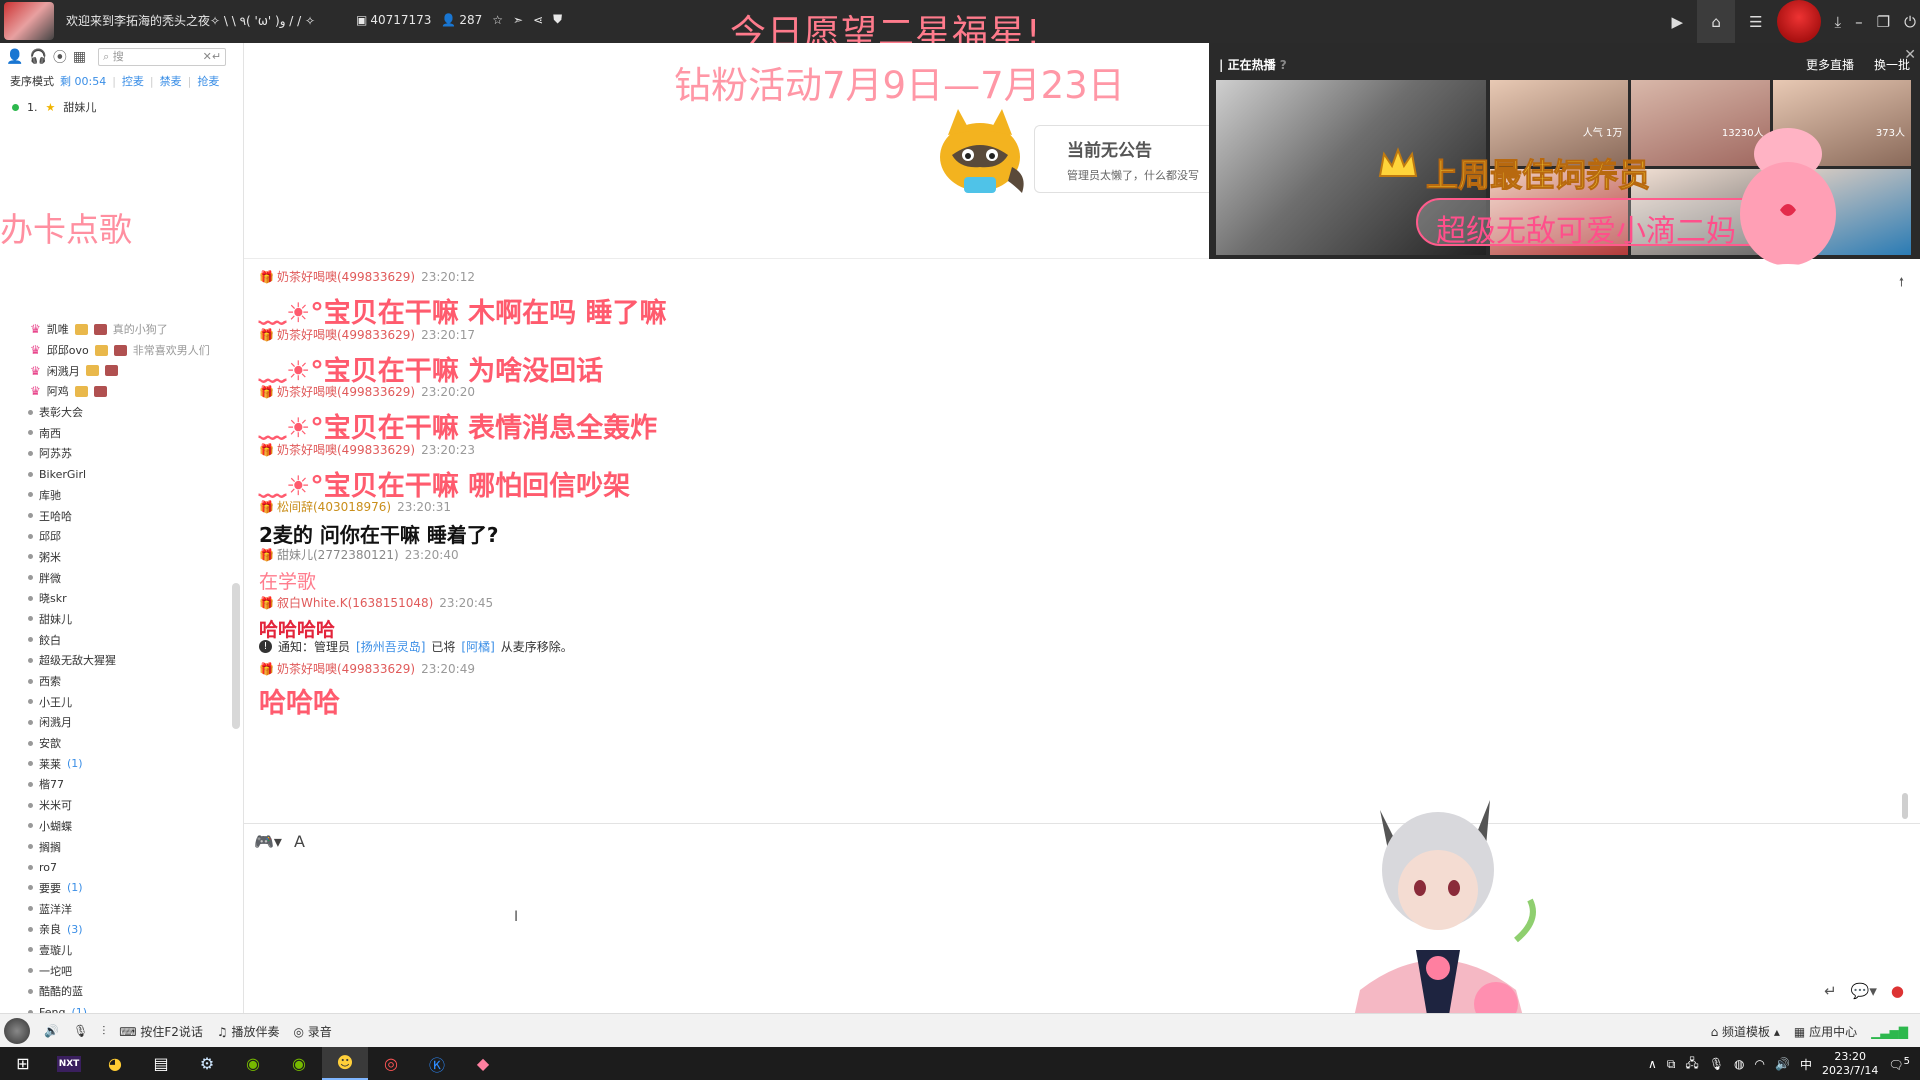  What do you see at coordinates (483, 1063) in the screenshot?
I see `pink-app-icon: ◆` at bounding box center [483, 1063].